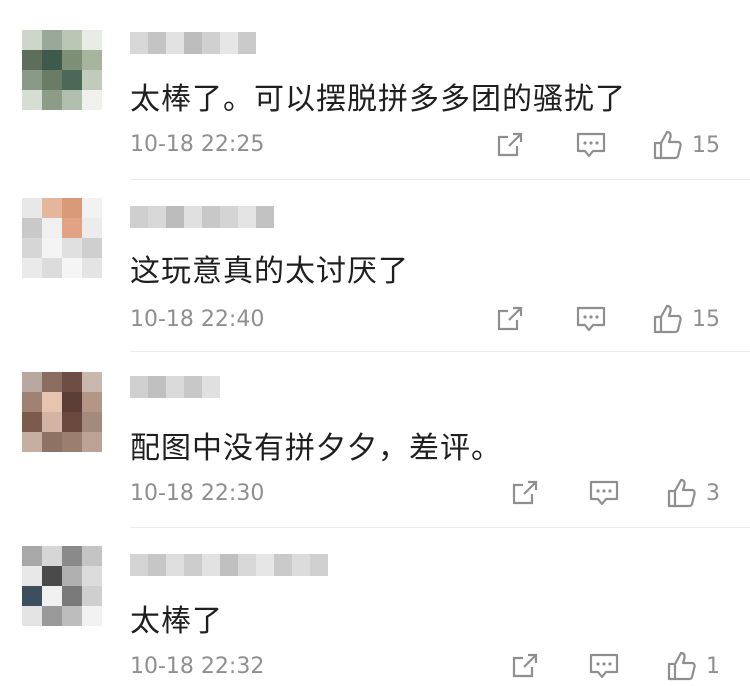  Describe the element at coordinates (197, 666) in the screenshot. I see `comment-time: 10-18 22:32` at that location.